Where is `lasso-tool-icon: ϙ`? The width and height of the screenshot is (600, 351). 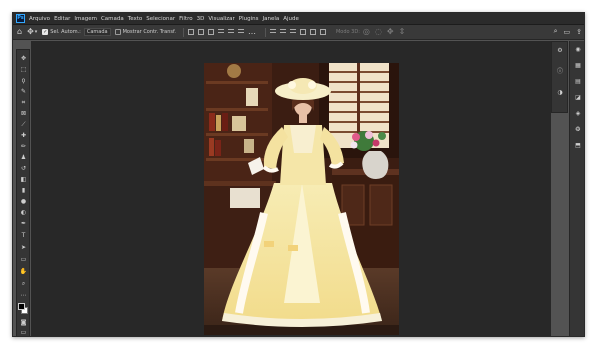
lasso-tool-icon: ϙ is located at coordinates (23, 80).